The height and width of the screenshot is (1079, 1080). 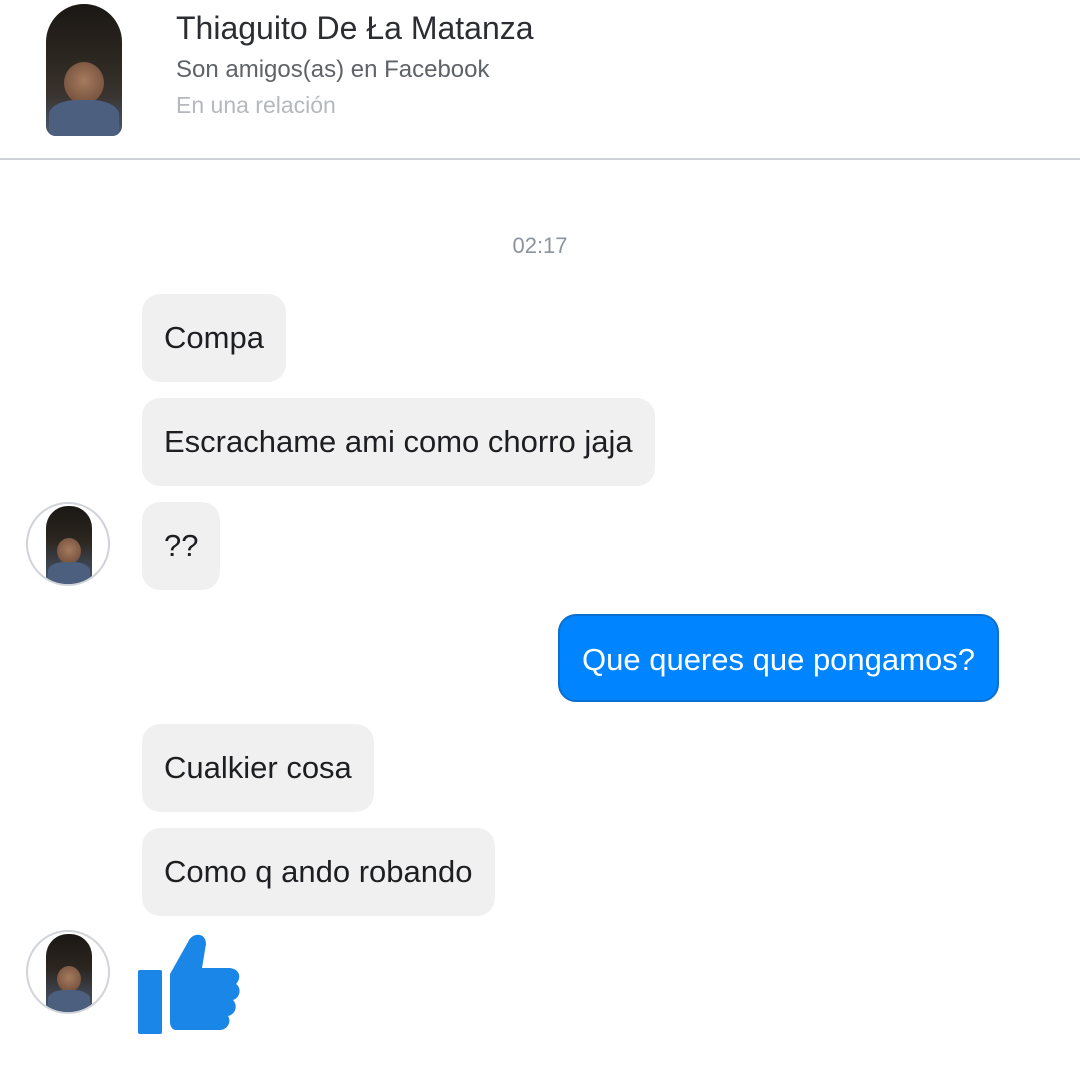 I want to click on contact-name: Thiaguito De Ła Matanza, so click(x=355, y=28).